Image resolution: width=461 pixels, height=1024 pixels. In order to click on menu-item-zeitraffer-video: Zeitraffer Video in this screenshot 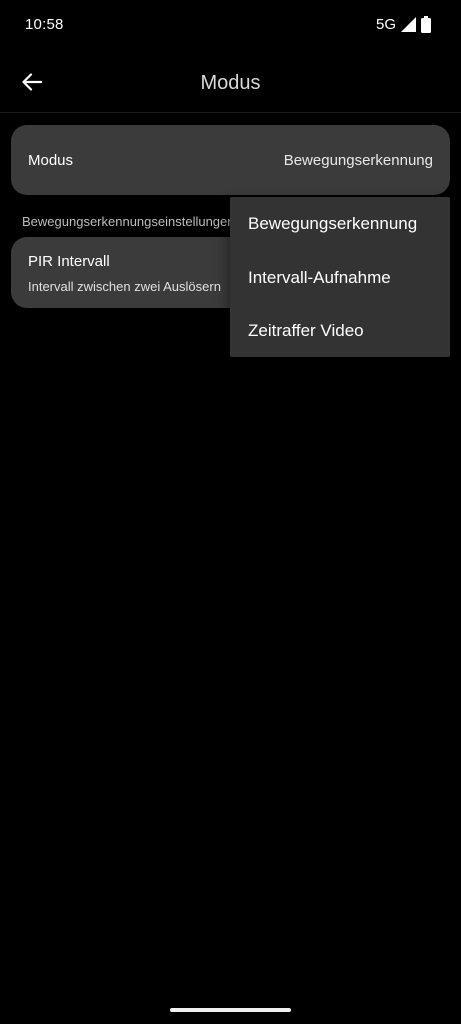, I will do `click(340, 331)`.